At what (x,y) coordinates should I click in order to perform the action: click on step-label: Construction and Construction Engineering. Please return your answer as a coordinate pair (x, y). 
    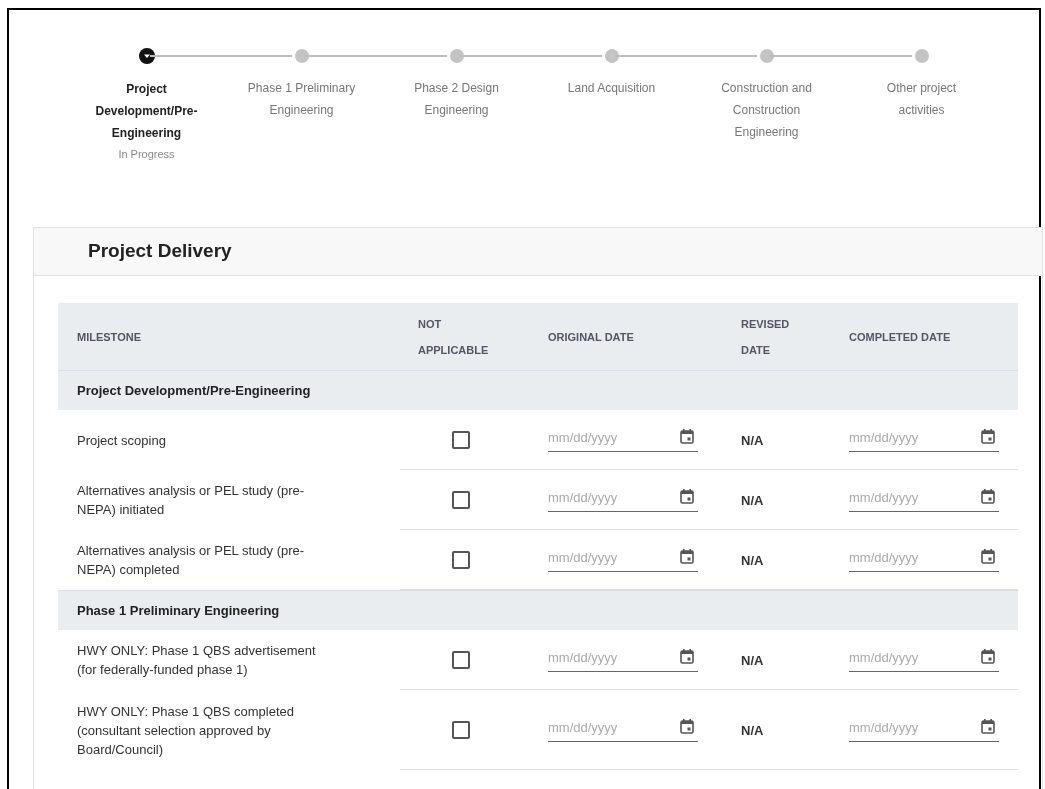
    Looking at the image, I should click on (766, 110).